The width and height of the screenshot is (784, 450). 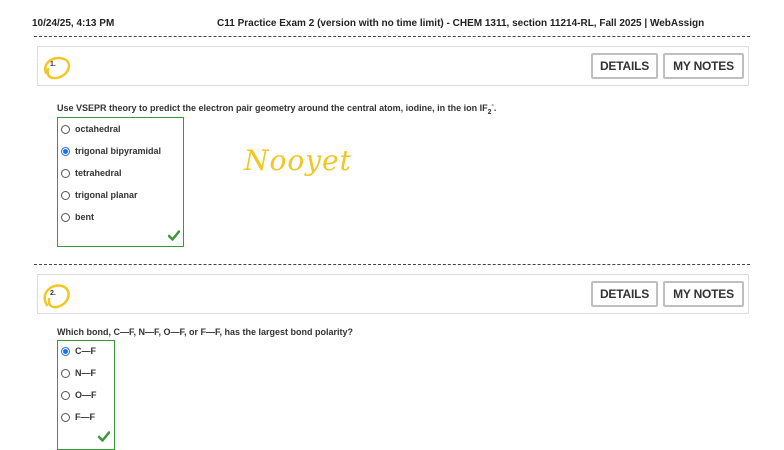 I want to click on question-1-header: 1. DETAILS MY NOTES, so click(x=393, y=66).